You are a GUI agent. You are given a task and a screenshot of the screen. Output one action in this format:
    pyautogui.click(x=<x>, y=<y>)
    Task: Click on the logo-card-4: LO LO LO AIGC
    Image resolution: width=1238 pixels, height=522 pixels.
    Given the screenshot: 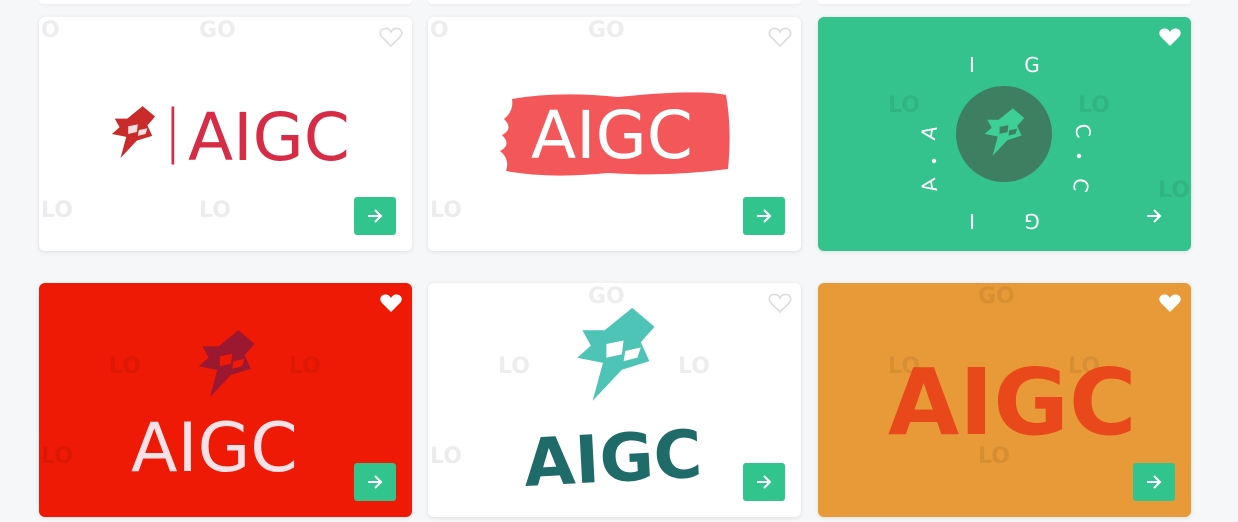 What is the action you would take?
    pyautogui.click(x=225, y=400)
    